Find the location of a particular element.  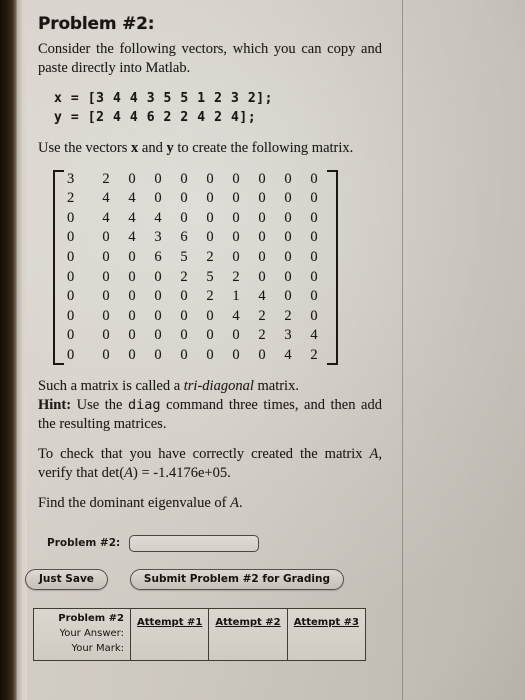

verify-var-a2: A is located at coordinates (129, 472).